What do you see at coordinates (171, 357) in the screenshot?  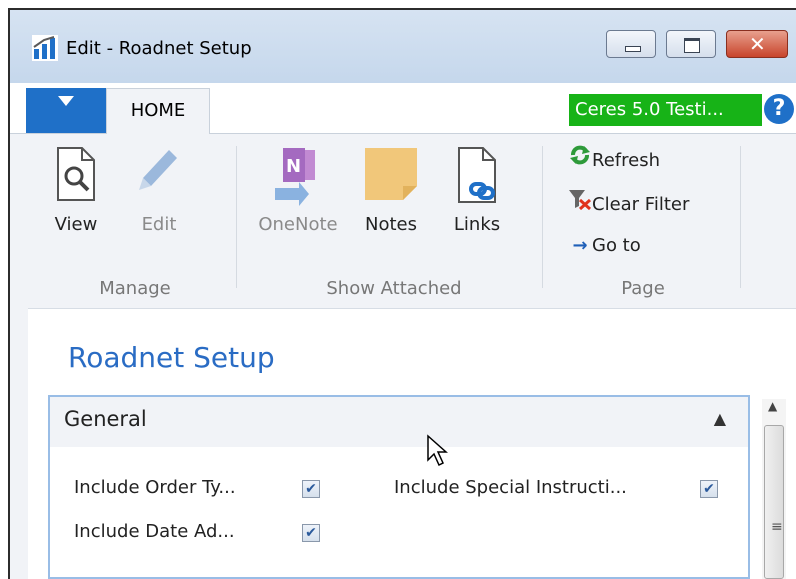 I see `page-title: Roadnet Setup` at bounding box center [171, 357].